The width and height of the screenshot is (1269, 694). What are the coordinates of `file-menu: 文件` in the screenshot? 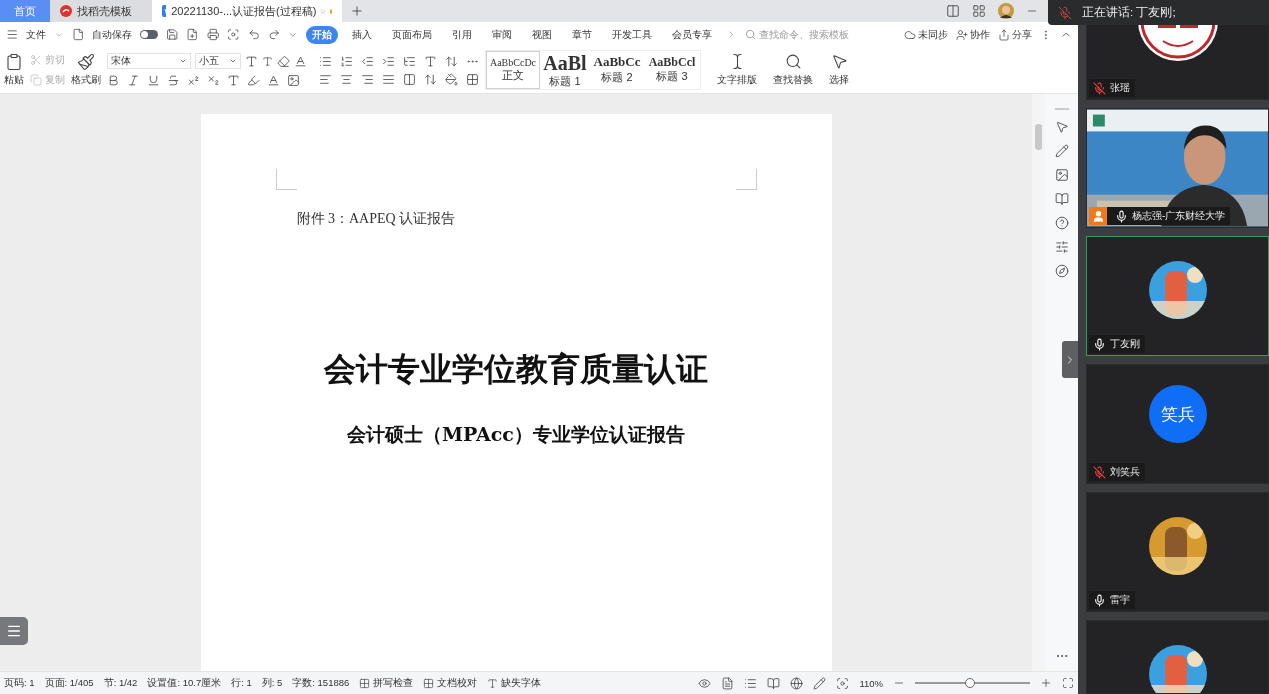 It's located at (36, 34).